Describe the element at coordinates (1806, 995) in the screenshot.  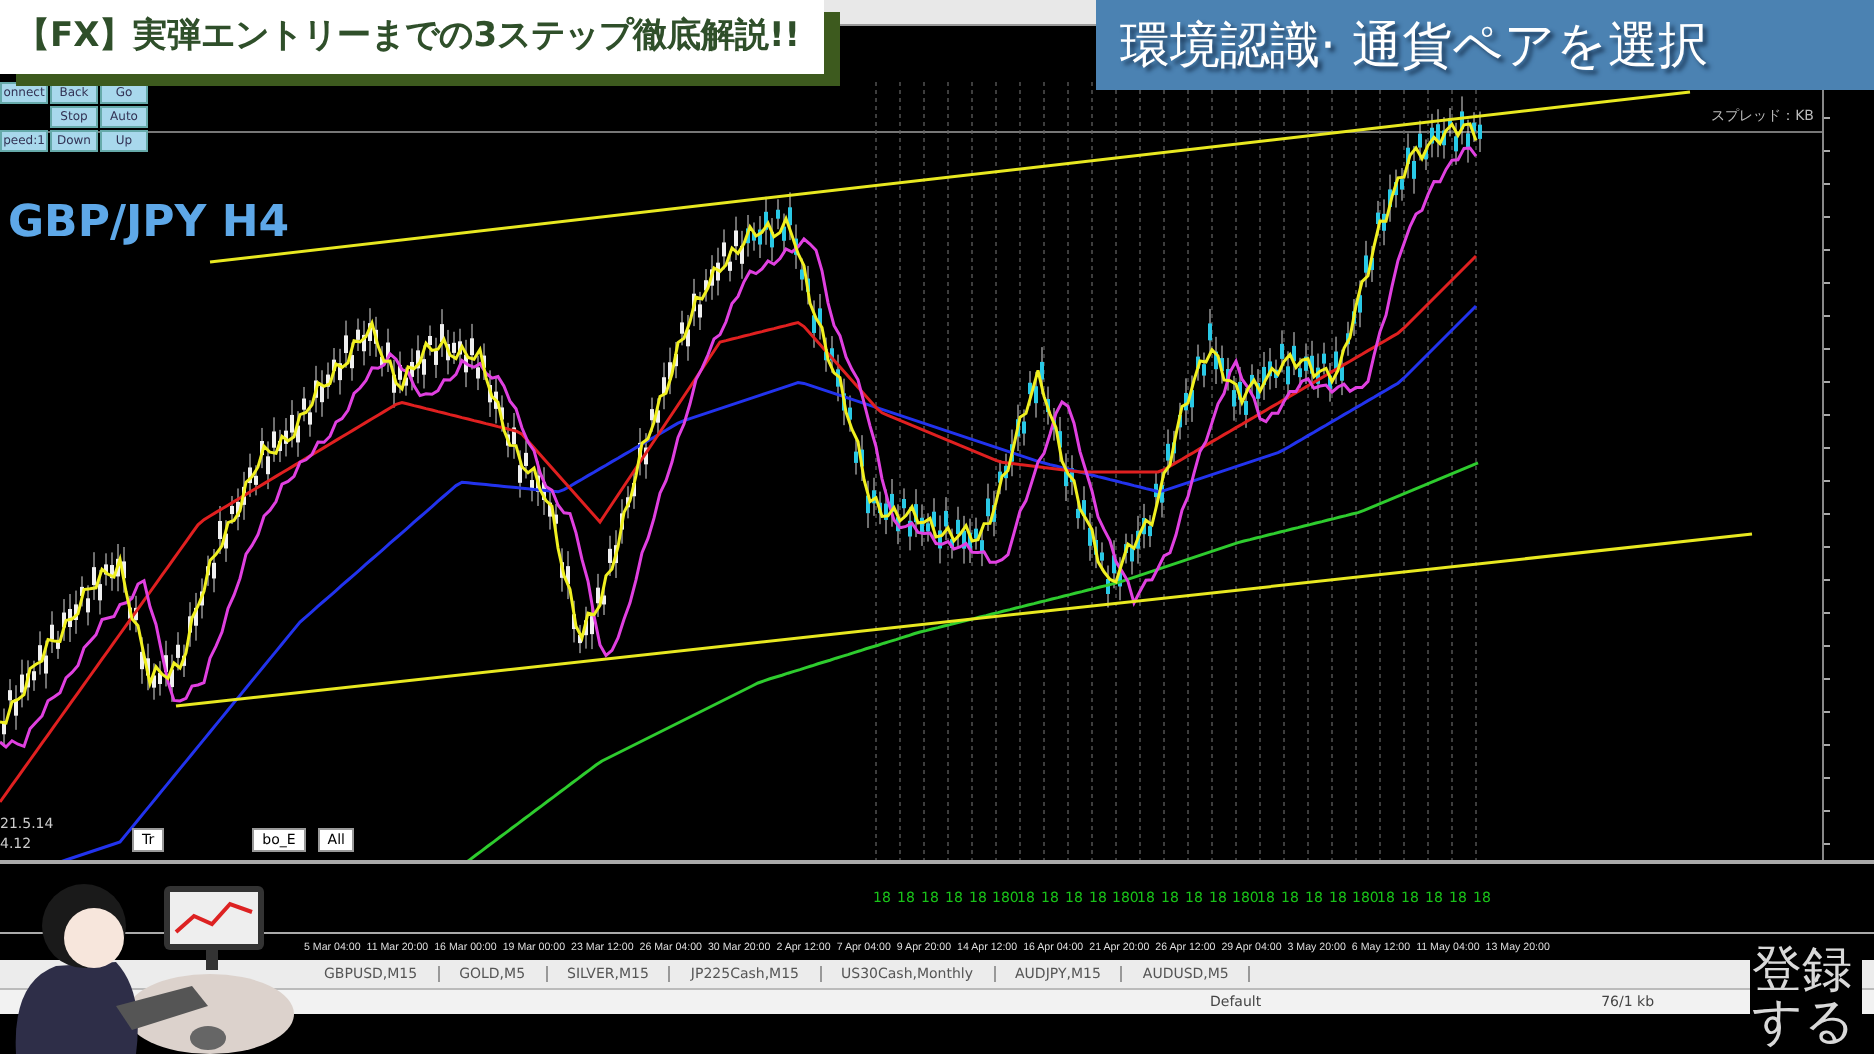
I see `subscribe-text: 登録する` at that location.